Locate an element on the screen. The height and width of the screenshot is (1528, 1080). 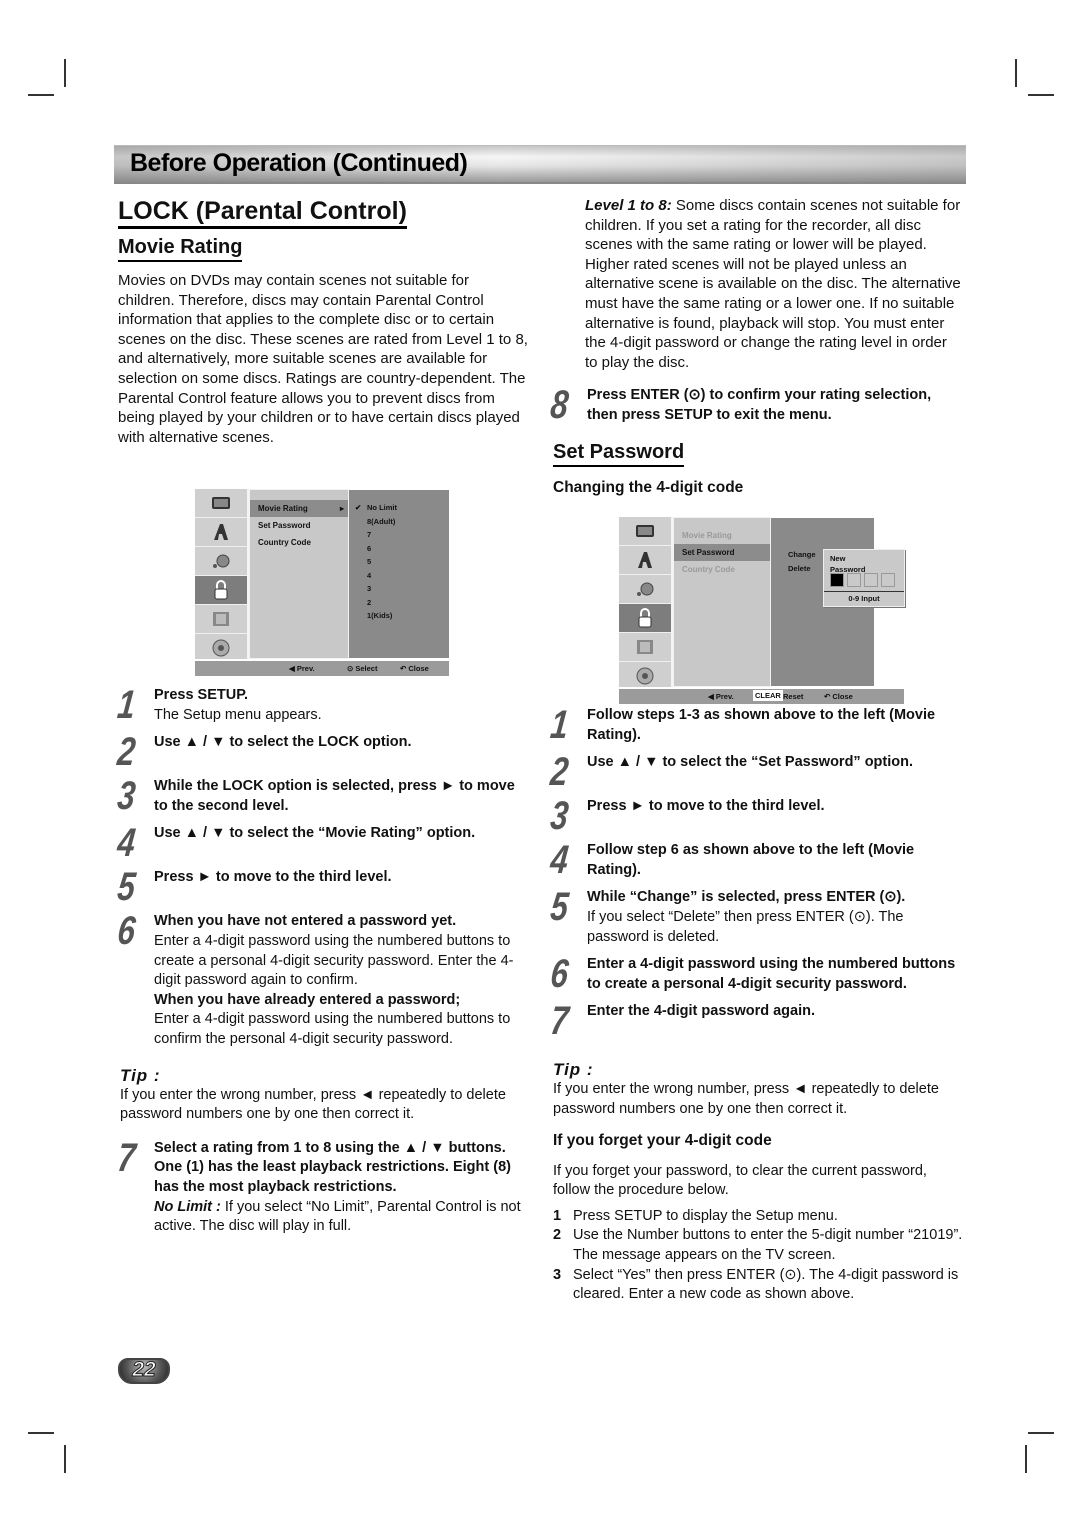
set-password-headings: Set Password Changing the 4-digit code is located at coordinates (758, 468).